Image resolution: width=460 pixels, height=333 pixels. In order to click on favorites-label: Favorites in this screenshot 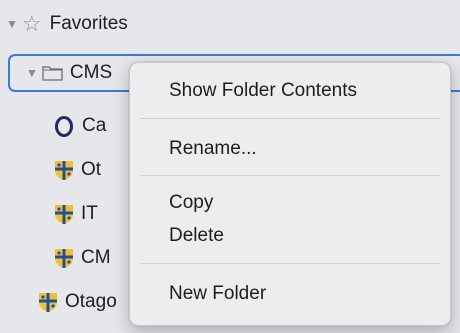, I will do `click(88, 23)`.